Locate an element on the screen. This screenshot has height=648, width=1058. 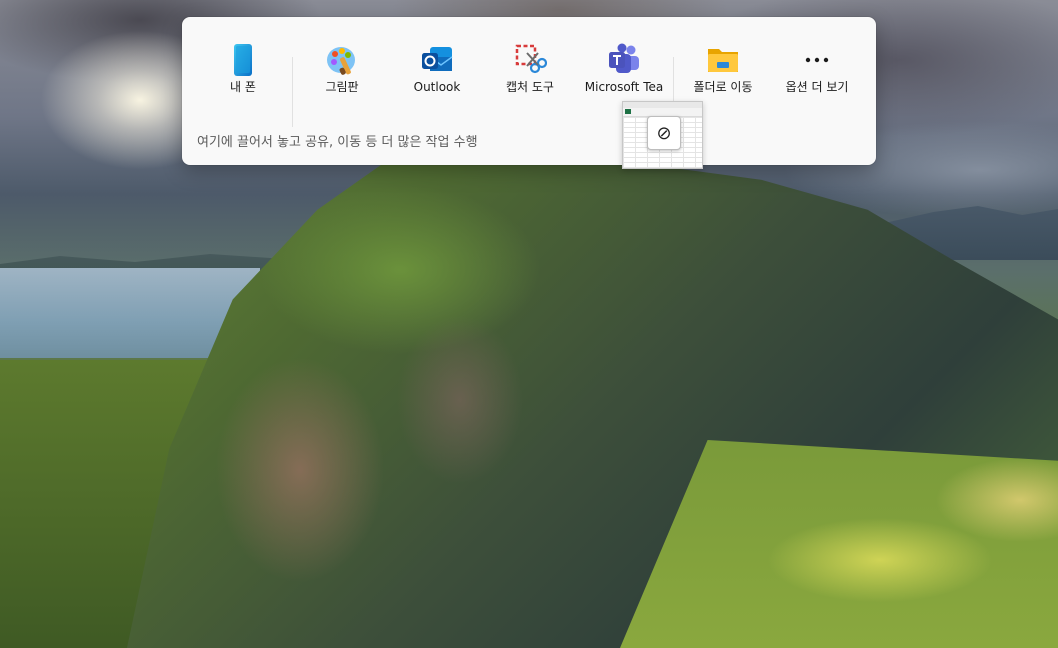
phone-icon is located at coordinates (243, 60).